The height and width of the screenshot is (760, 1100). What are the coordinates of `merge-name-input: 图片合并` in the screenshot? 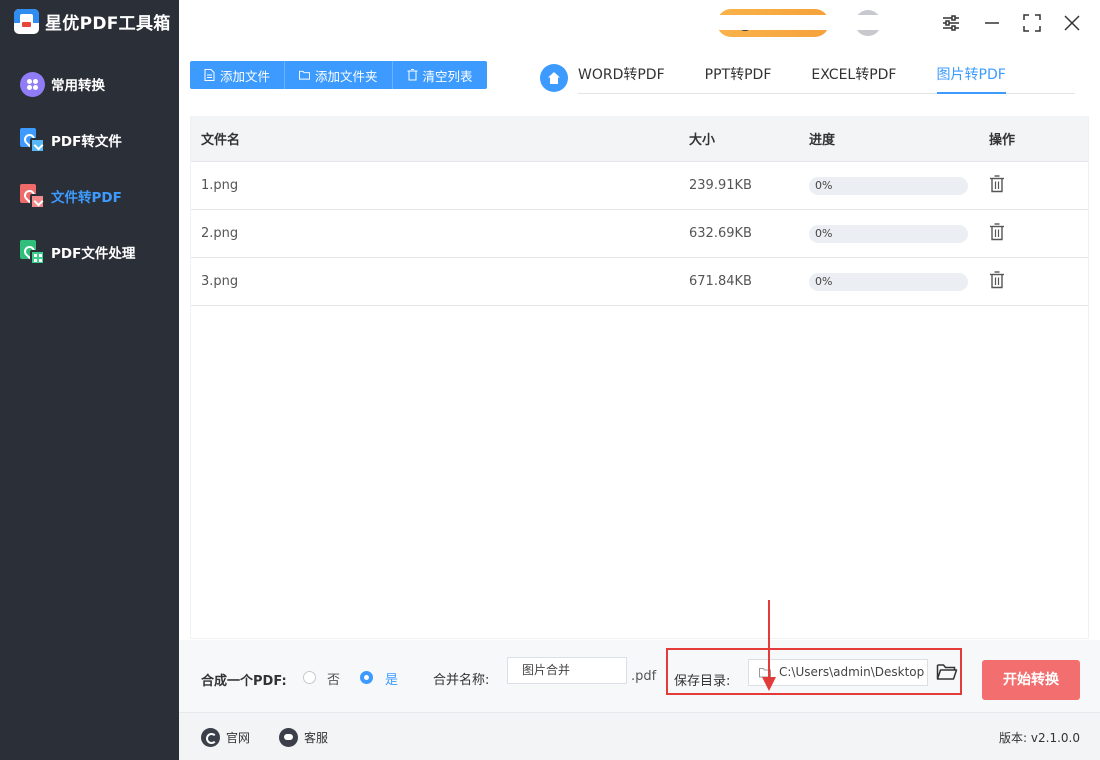 It's located at (567, 670).